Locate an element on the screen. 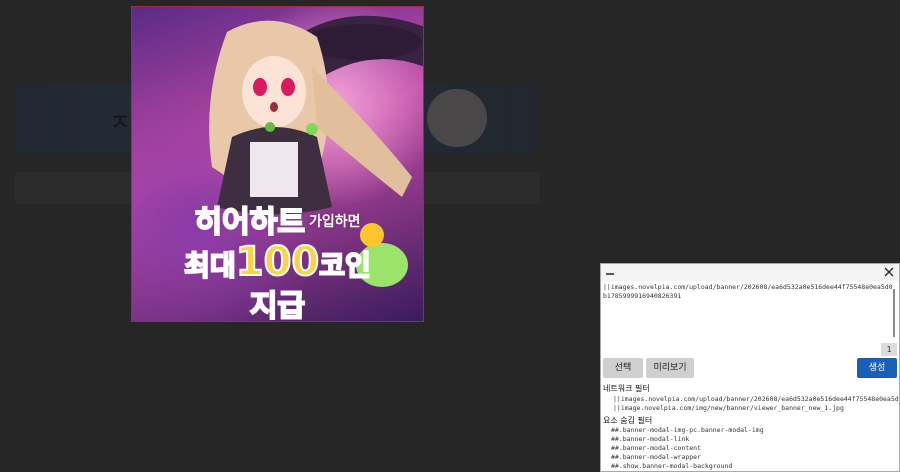 The height and width of the screenshot is (472, 900). promo-coin-text: 코인 is located at coordinates (345, 265).